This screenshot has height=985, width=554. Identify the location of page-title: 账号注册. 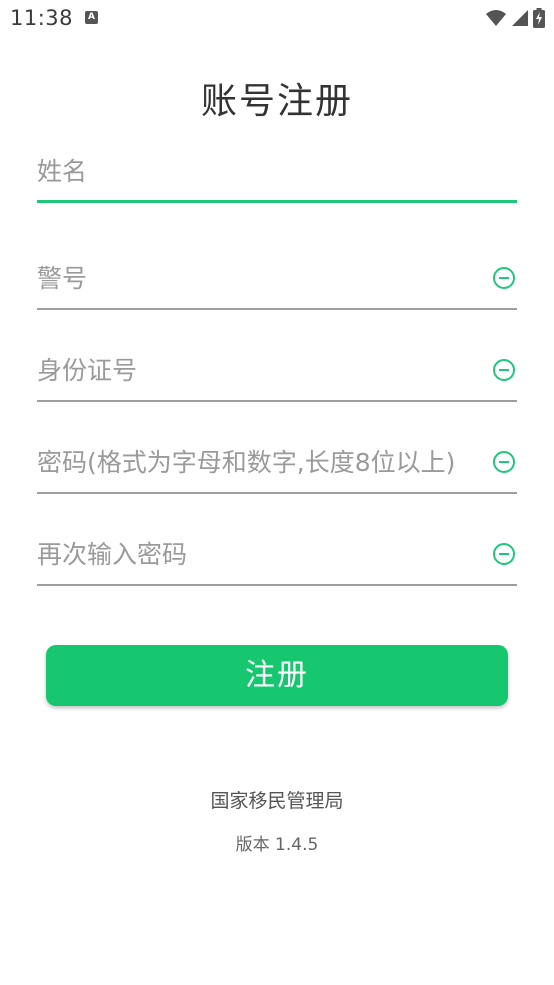
(276, 101).